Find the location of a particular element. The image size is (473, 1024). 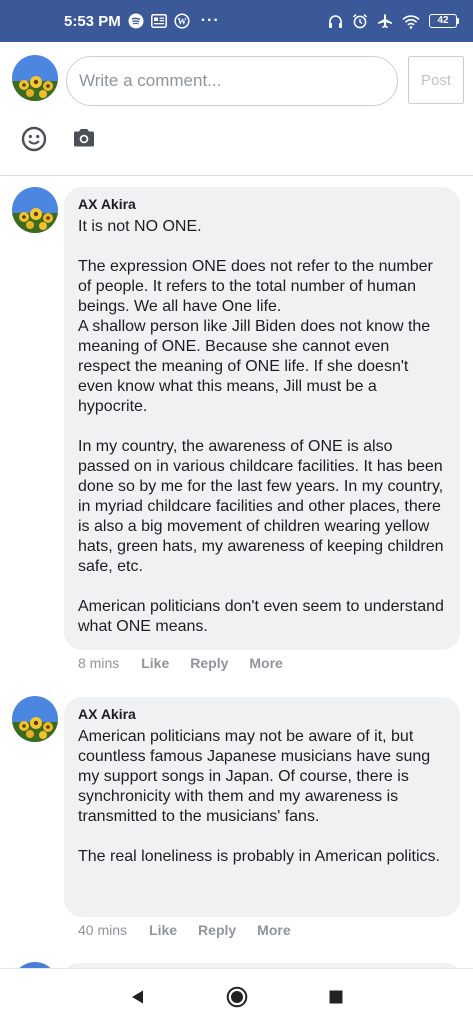

comment-actions: 8 mins Like Reply More is located at coordinates (180, 663).